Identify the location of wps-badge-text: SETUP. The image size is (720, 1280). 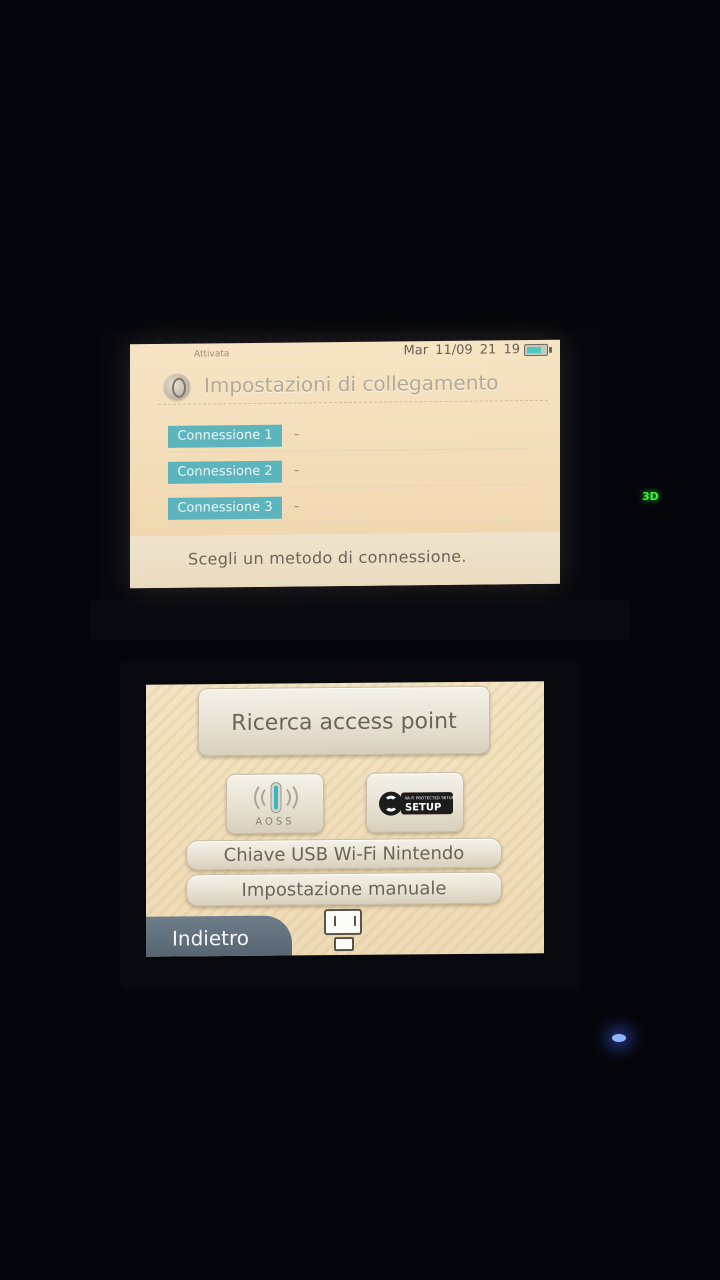
(423, 807).